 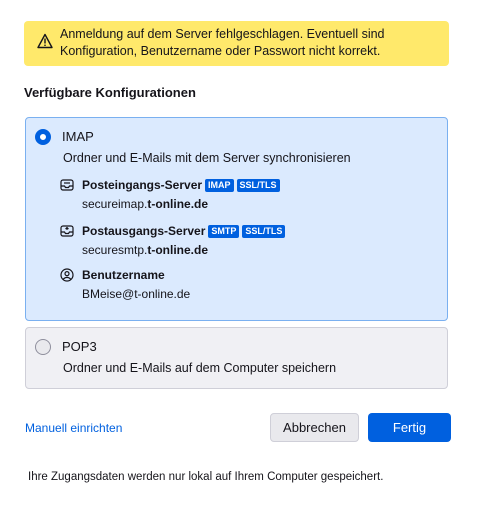 I want to click on cancel-button: Abbrechen, so click(x=314, y=427).